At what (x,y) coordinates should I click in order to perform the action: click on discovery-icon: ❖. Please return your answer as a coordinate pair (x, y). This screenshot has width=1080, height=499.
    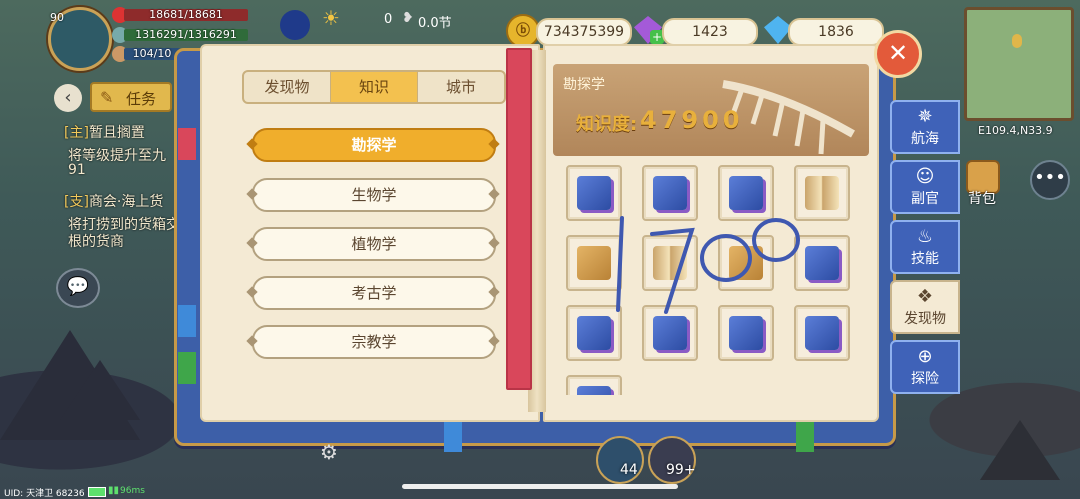
    Looking at the image, I should click on (925, 296).